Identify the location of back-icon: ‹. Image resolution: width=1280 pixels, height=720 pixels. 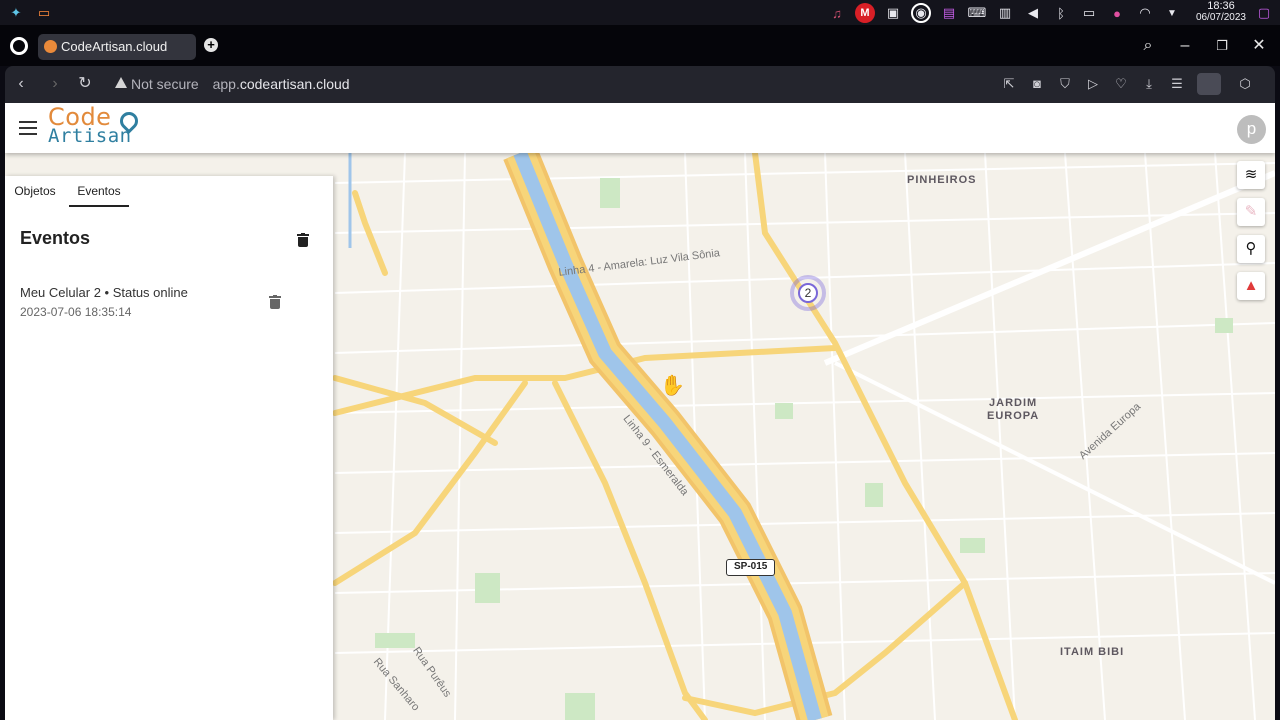
(21, 84).